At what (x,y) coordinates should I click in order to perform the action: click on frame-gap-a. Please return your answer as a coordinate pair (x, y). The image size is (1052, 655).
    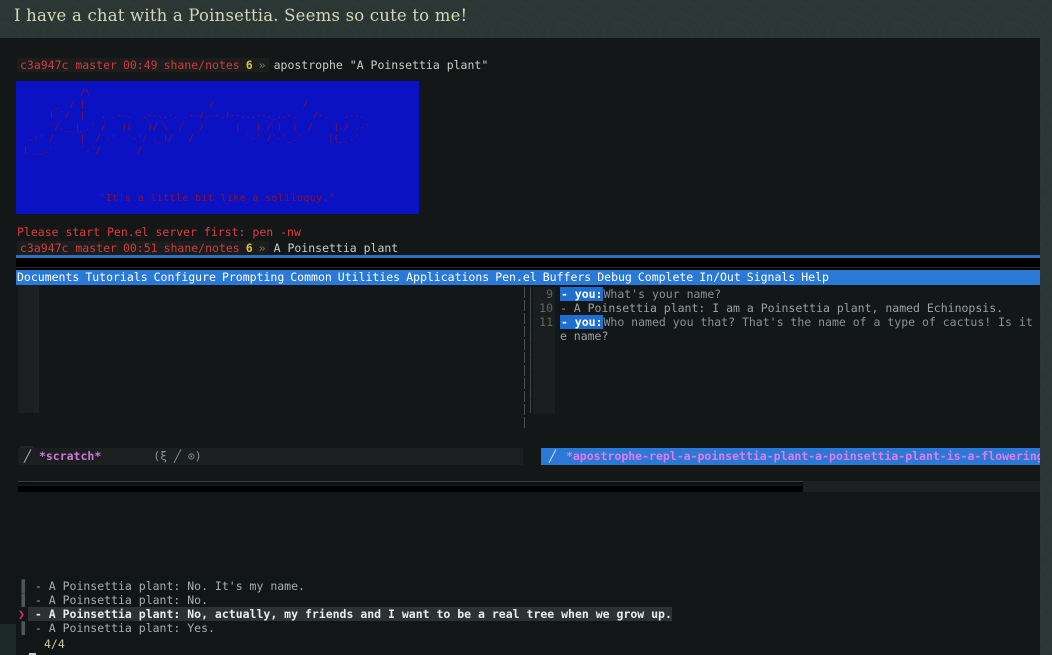
    Looking at the image, I should click on (528, 262).